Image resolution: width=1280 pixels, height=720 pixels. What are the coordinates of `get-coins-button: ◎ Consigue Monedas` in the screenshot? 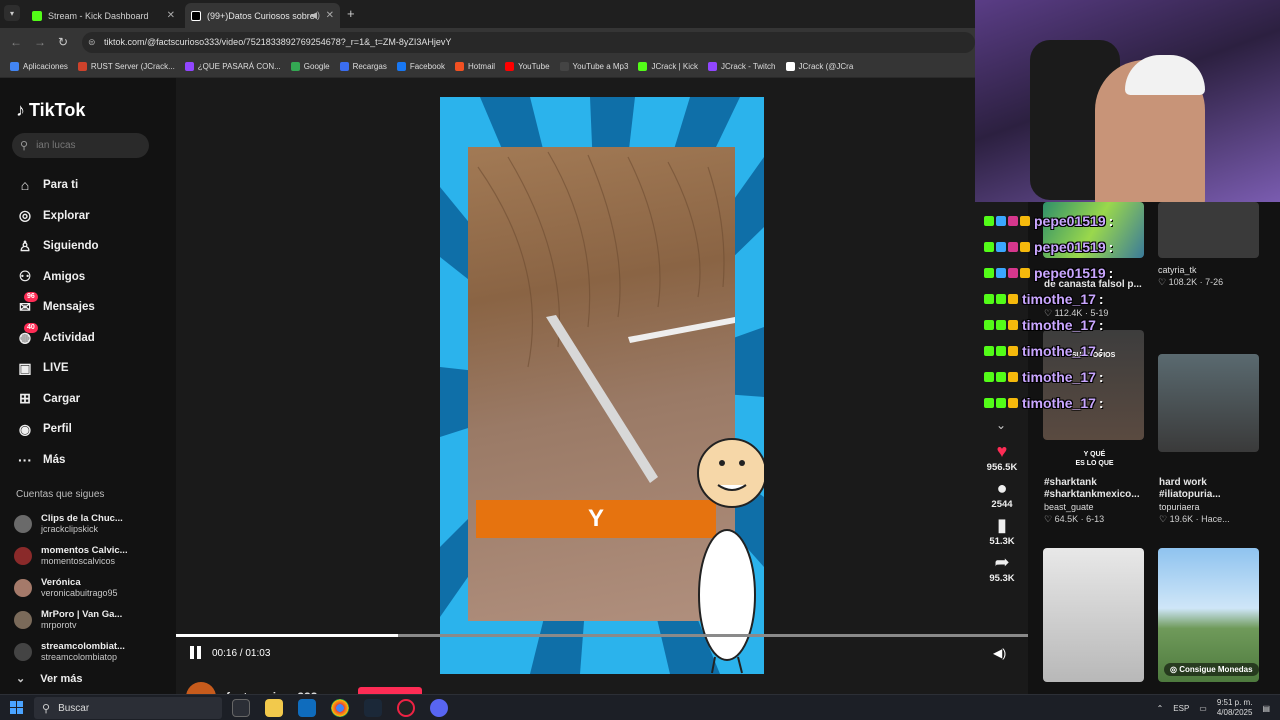 It's located at (1211, 669).